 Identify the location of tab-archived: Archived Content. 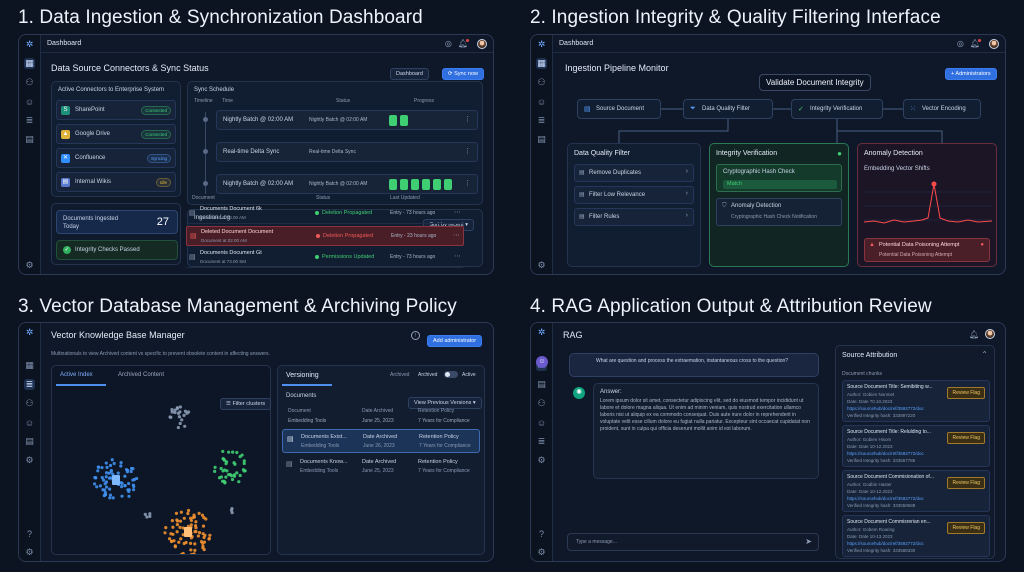
(141, 375).